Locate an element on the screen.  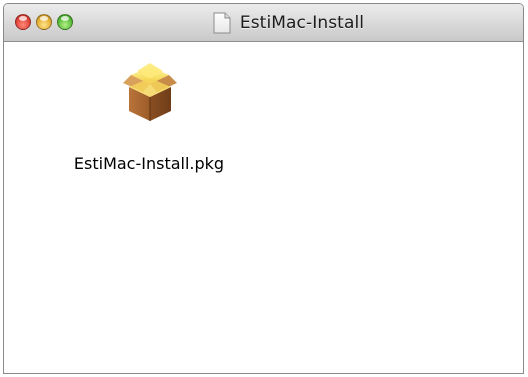
file-item-estimac-install-pkg: EstiMac-Install.pkg is located at coordinates (149, 119).